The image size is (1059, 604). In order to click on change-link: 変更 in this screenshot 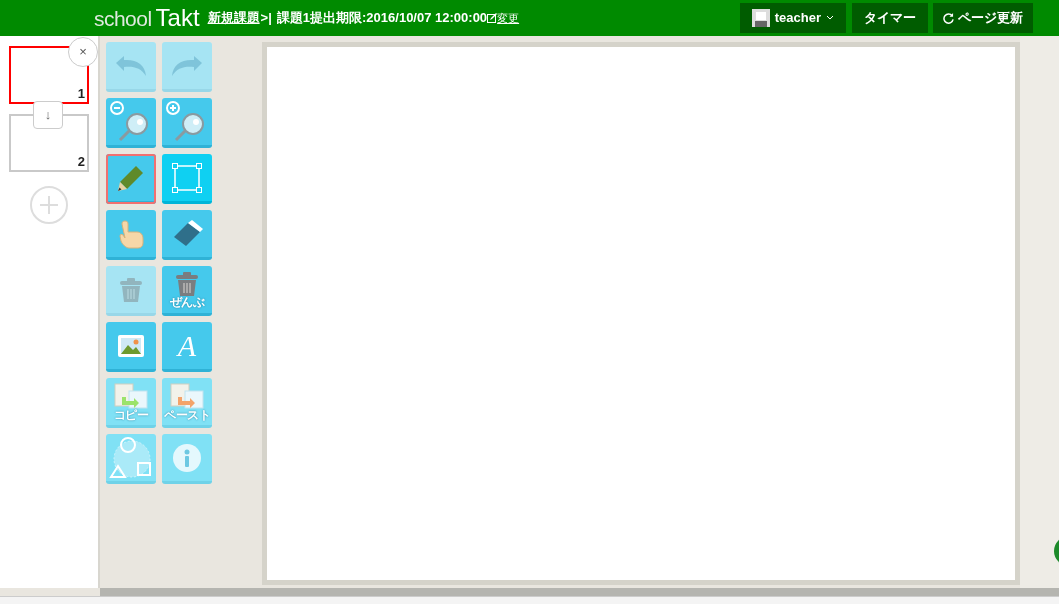, I will do `click(503, 18)`.